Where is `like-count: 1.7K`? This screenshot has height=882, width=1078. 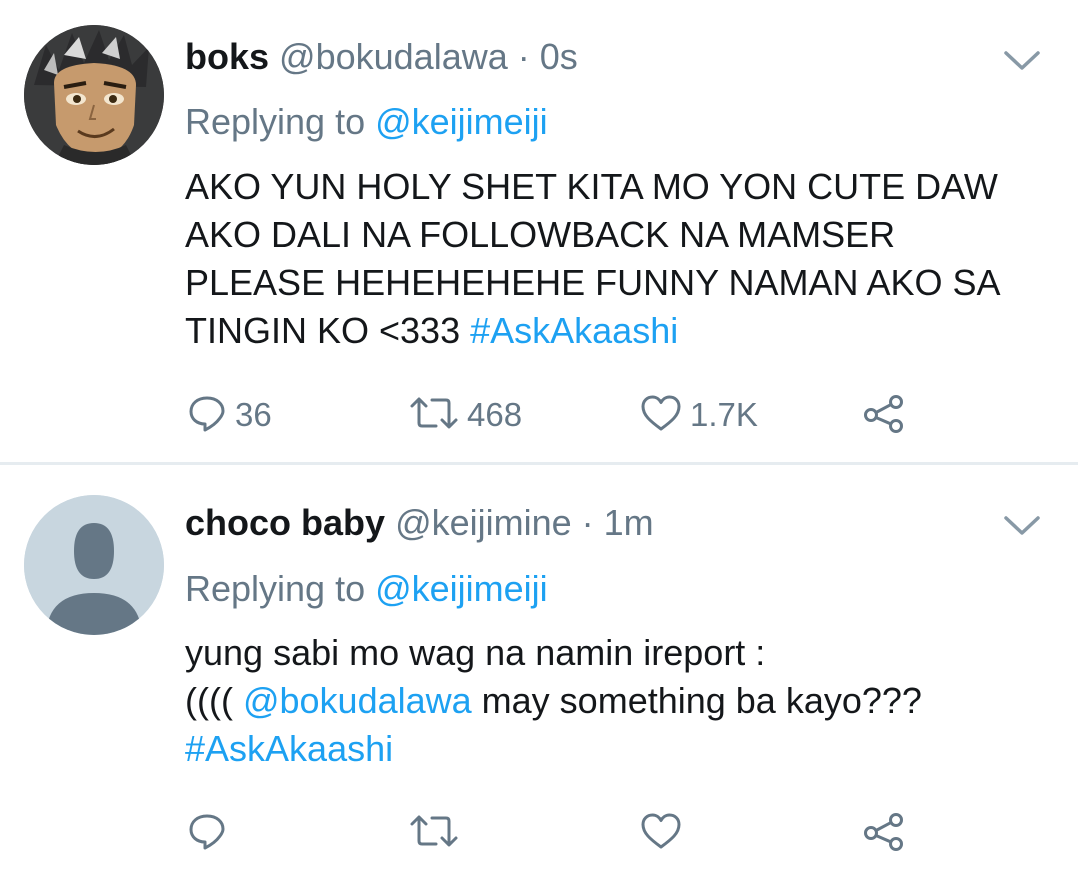
like-count: 1.7K is located at coordinates (724, 414).